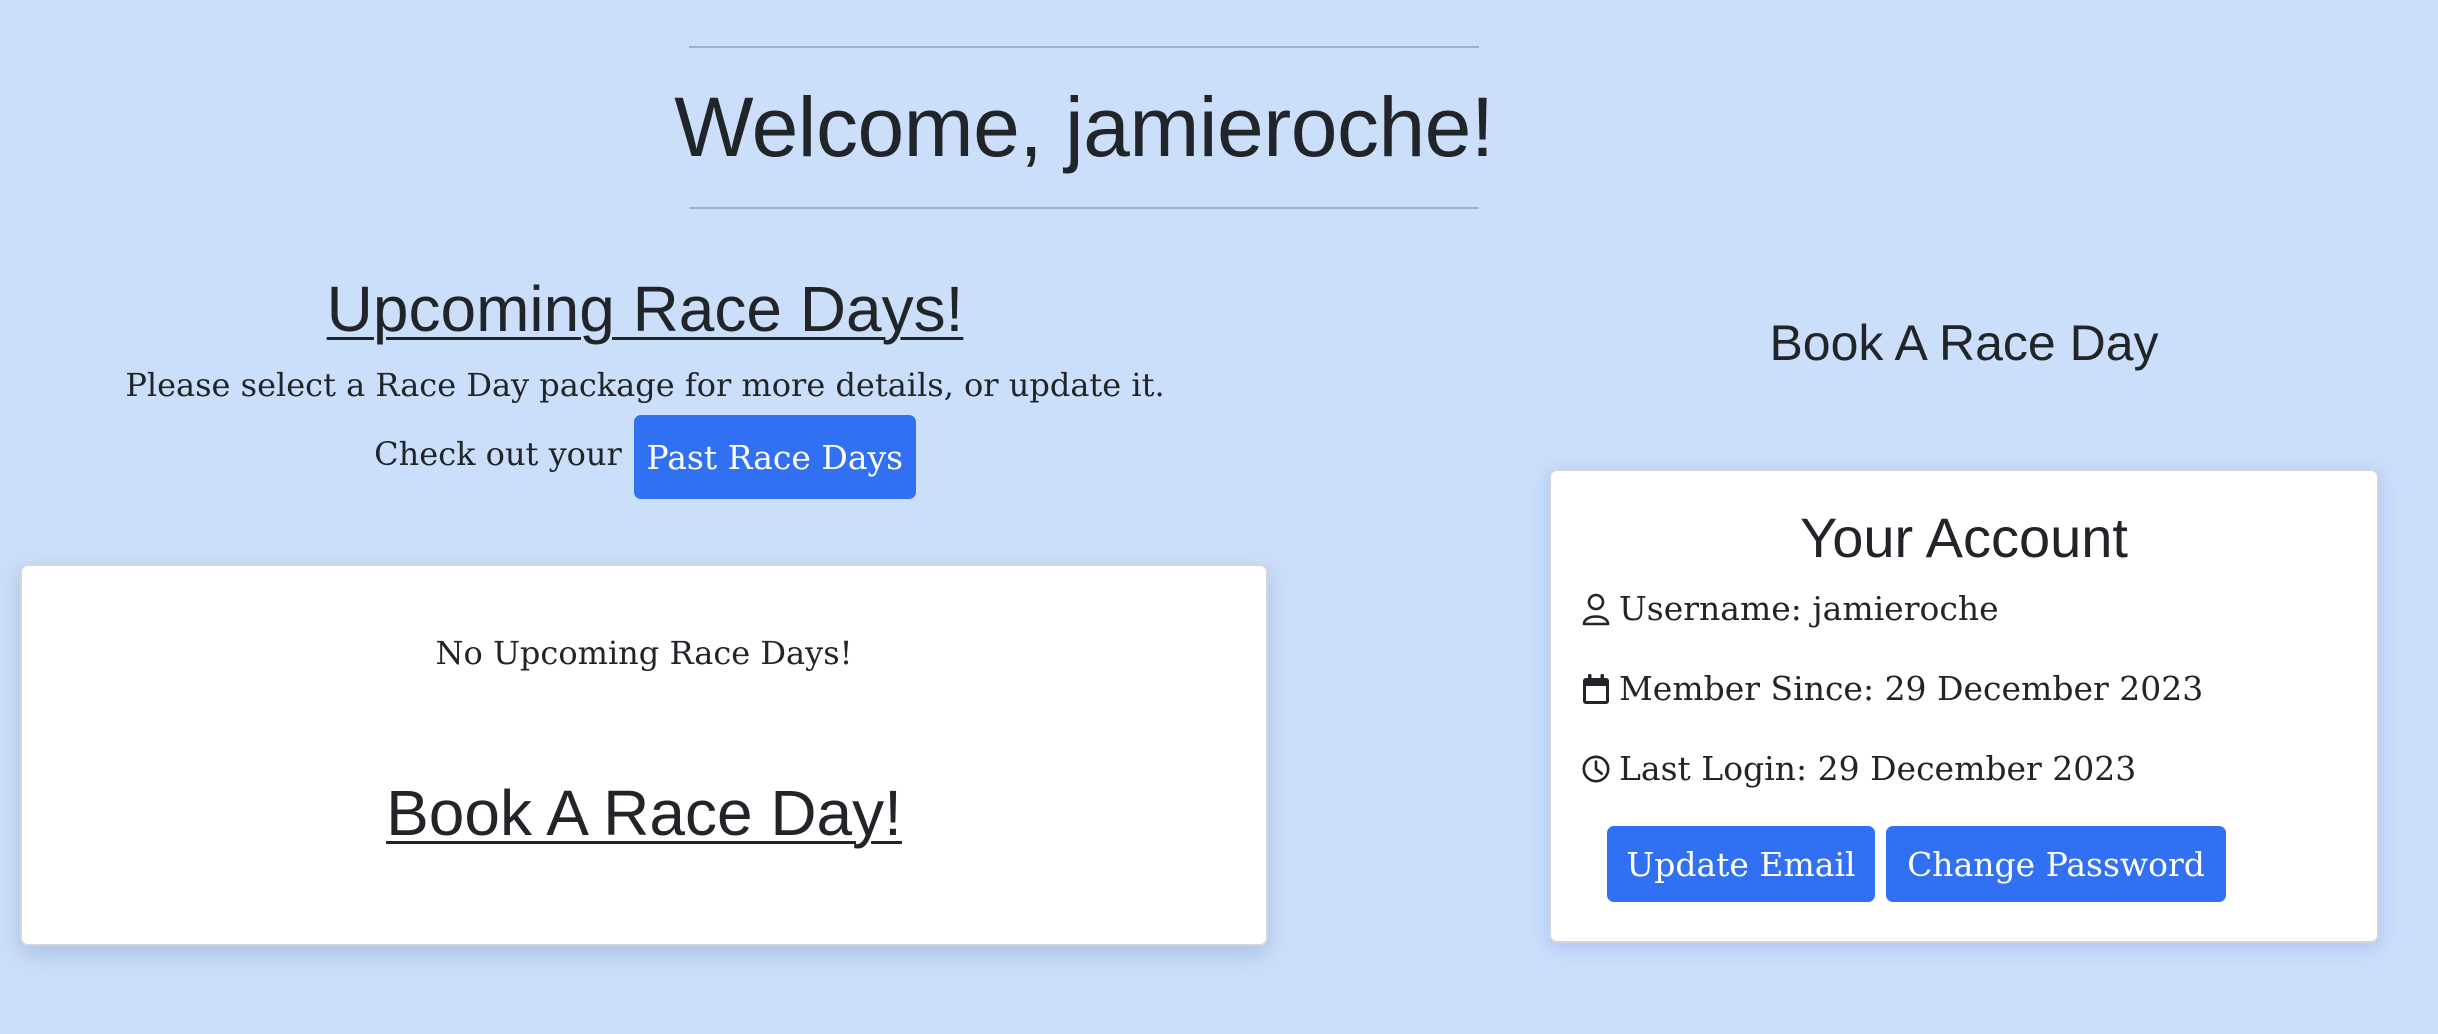 The width and height of the screenshot is (2438, 1034). I want to click on member-since-text: Member Since: 29 December 2023, so click(1911, 688).